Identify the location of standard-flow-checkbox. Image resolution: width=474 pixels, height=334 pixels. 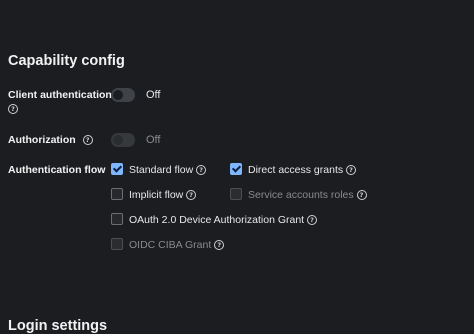
(117, 169).